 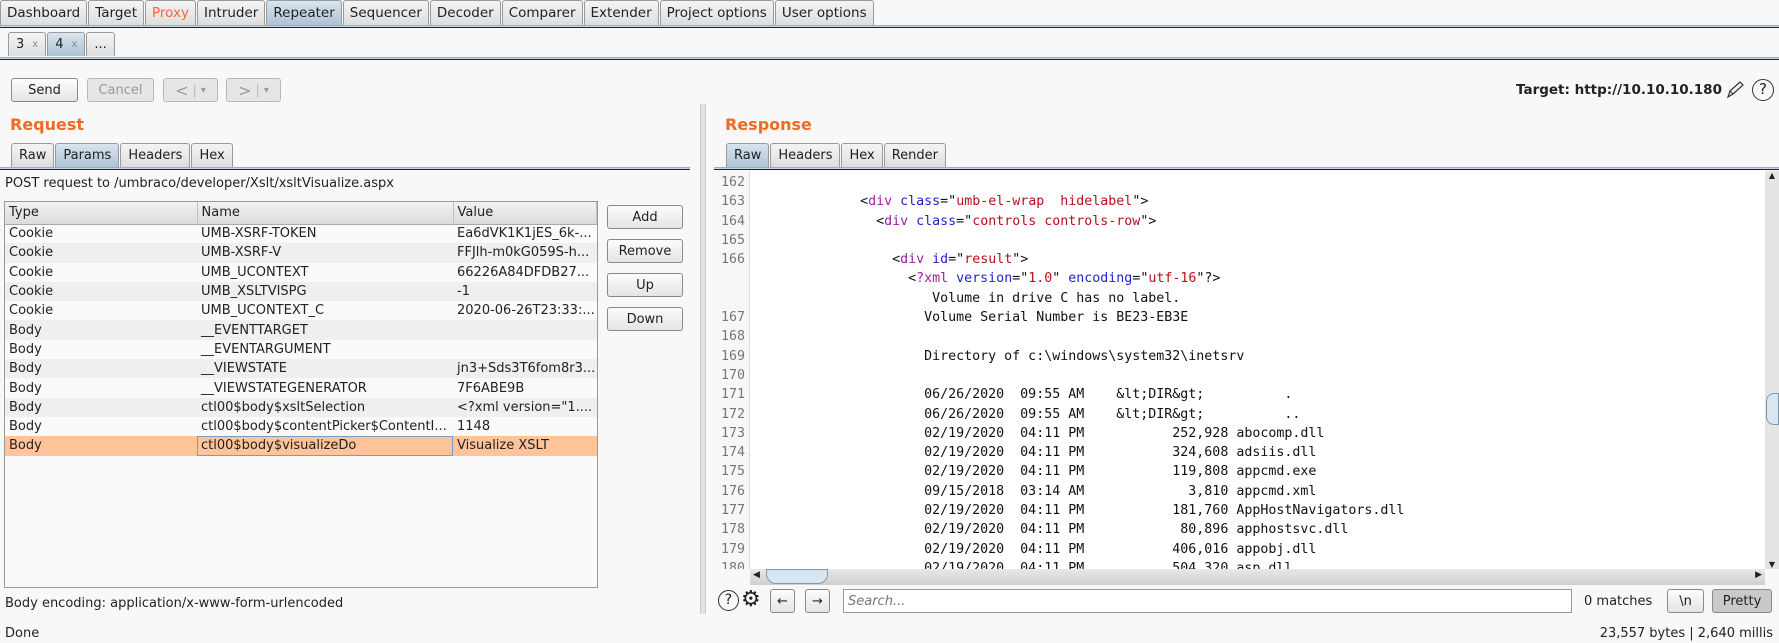 I want to click on previous-match-button: ←, so click(x=782, y=601).